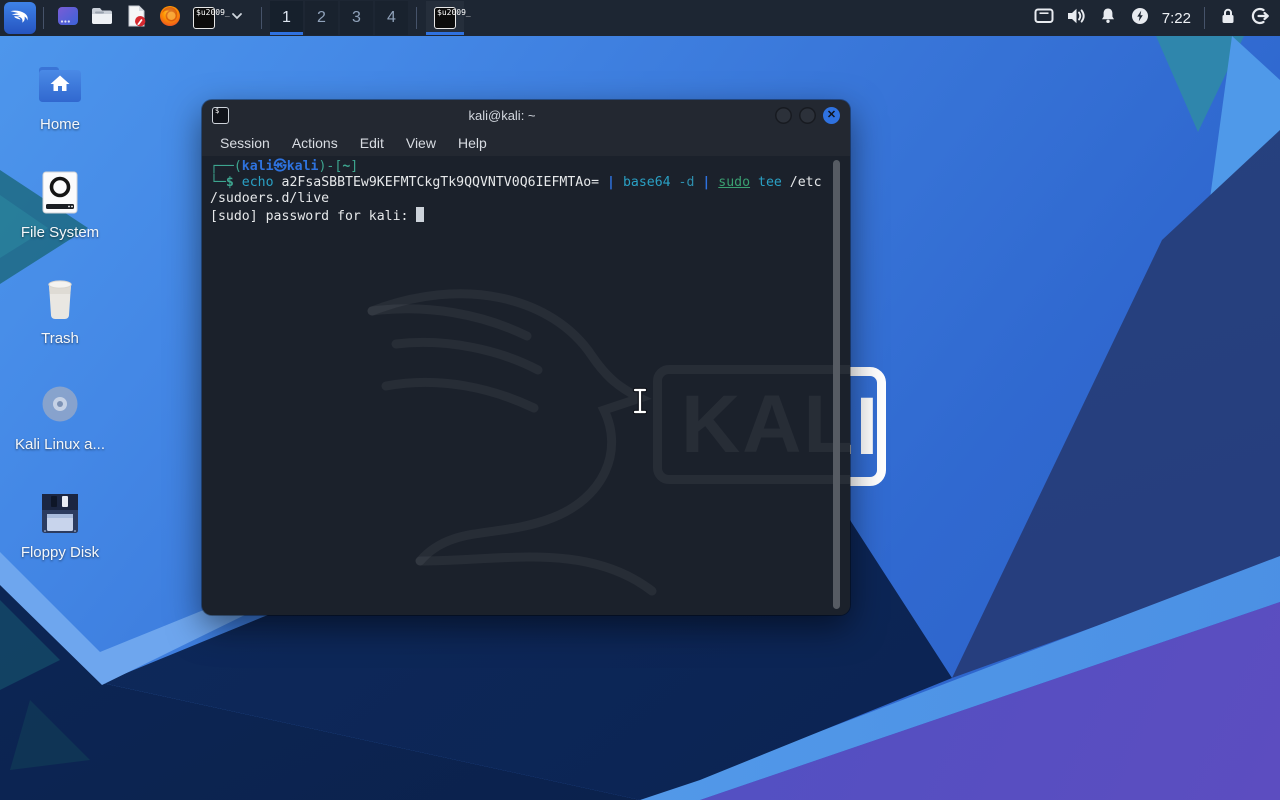 This screenshot has width=1280, height=800. Describe the element at coordinates (765, 424) in the screenshot. I see `kali-text-watermark: KALI` at that location.